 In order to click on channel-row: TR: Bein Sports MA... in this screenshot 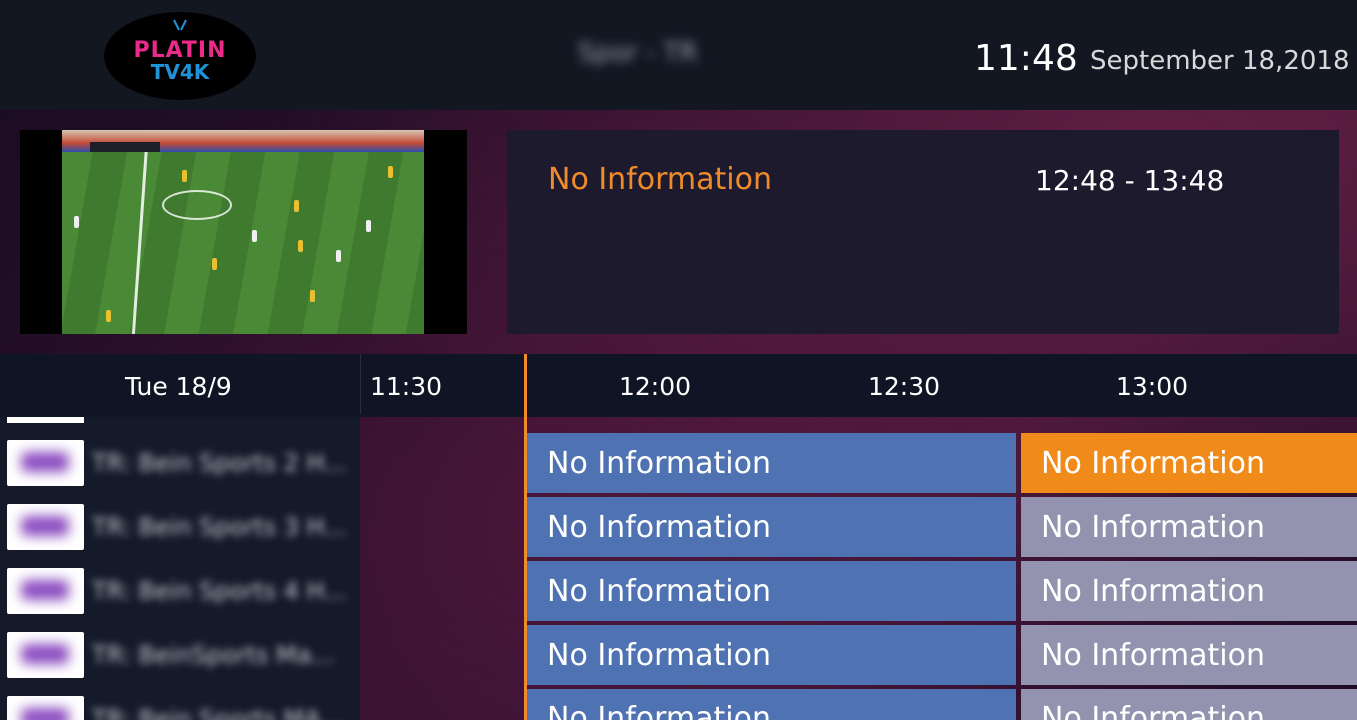, I will do `click(180, 704)`.